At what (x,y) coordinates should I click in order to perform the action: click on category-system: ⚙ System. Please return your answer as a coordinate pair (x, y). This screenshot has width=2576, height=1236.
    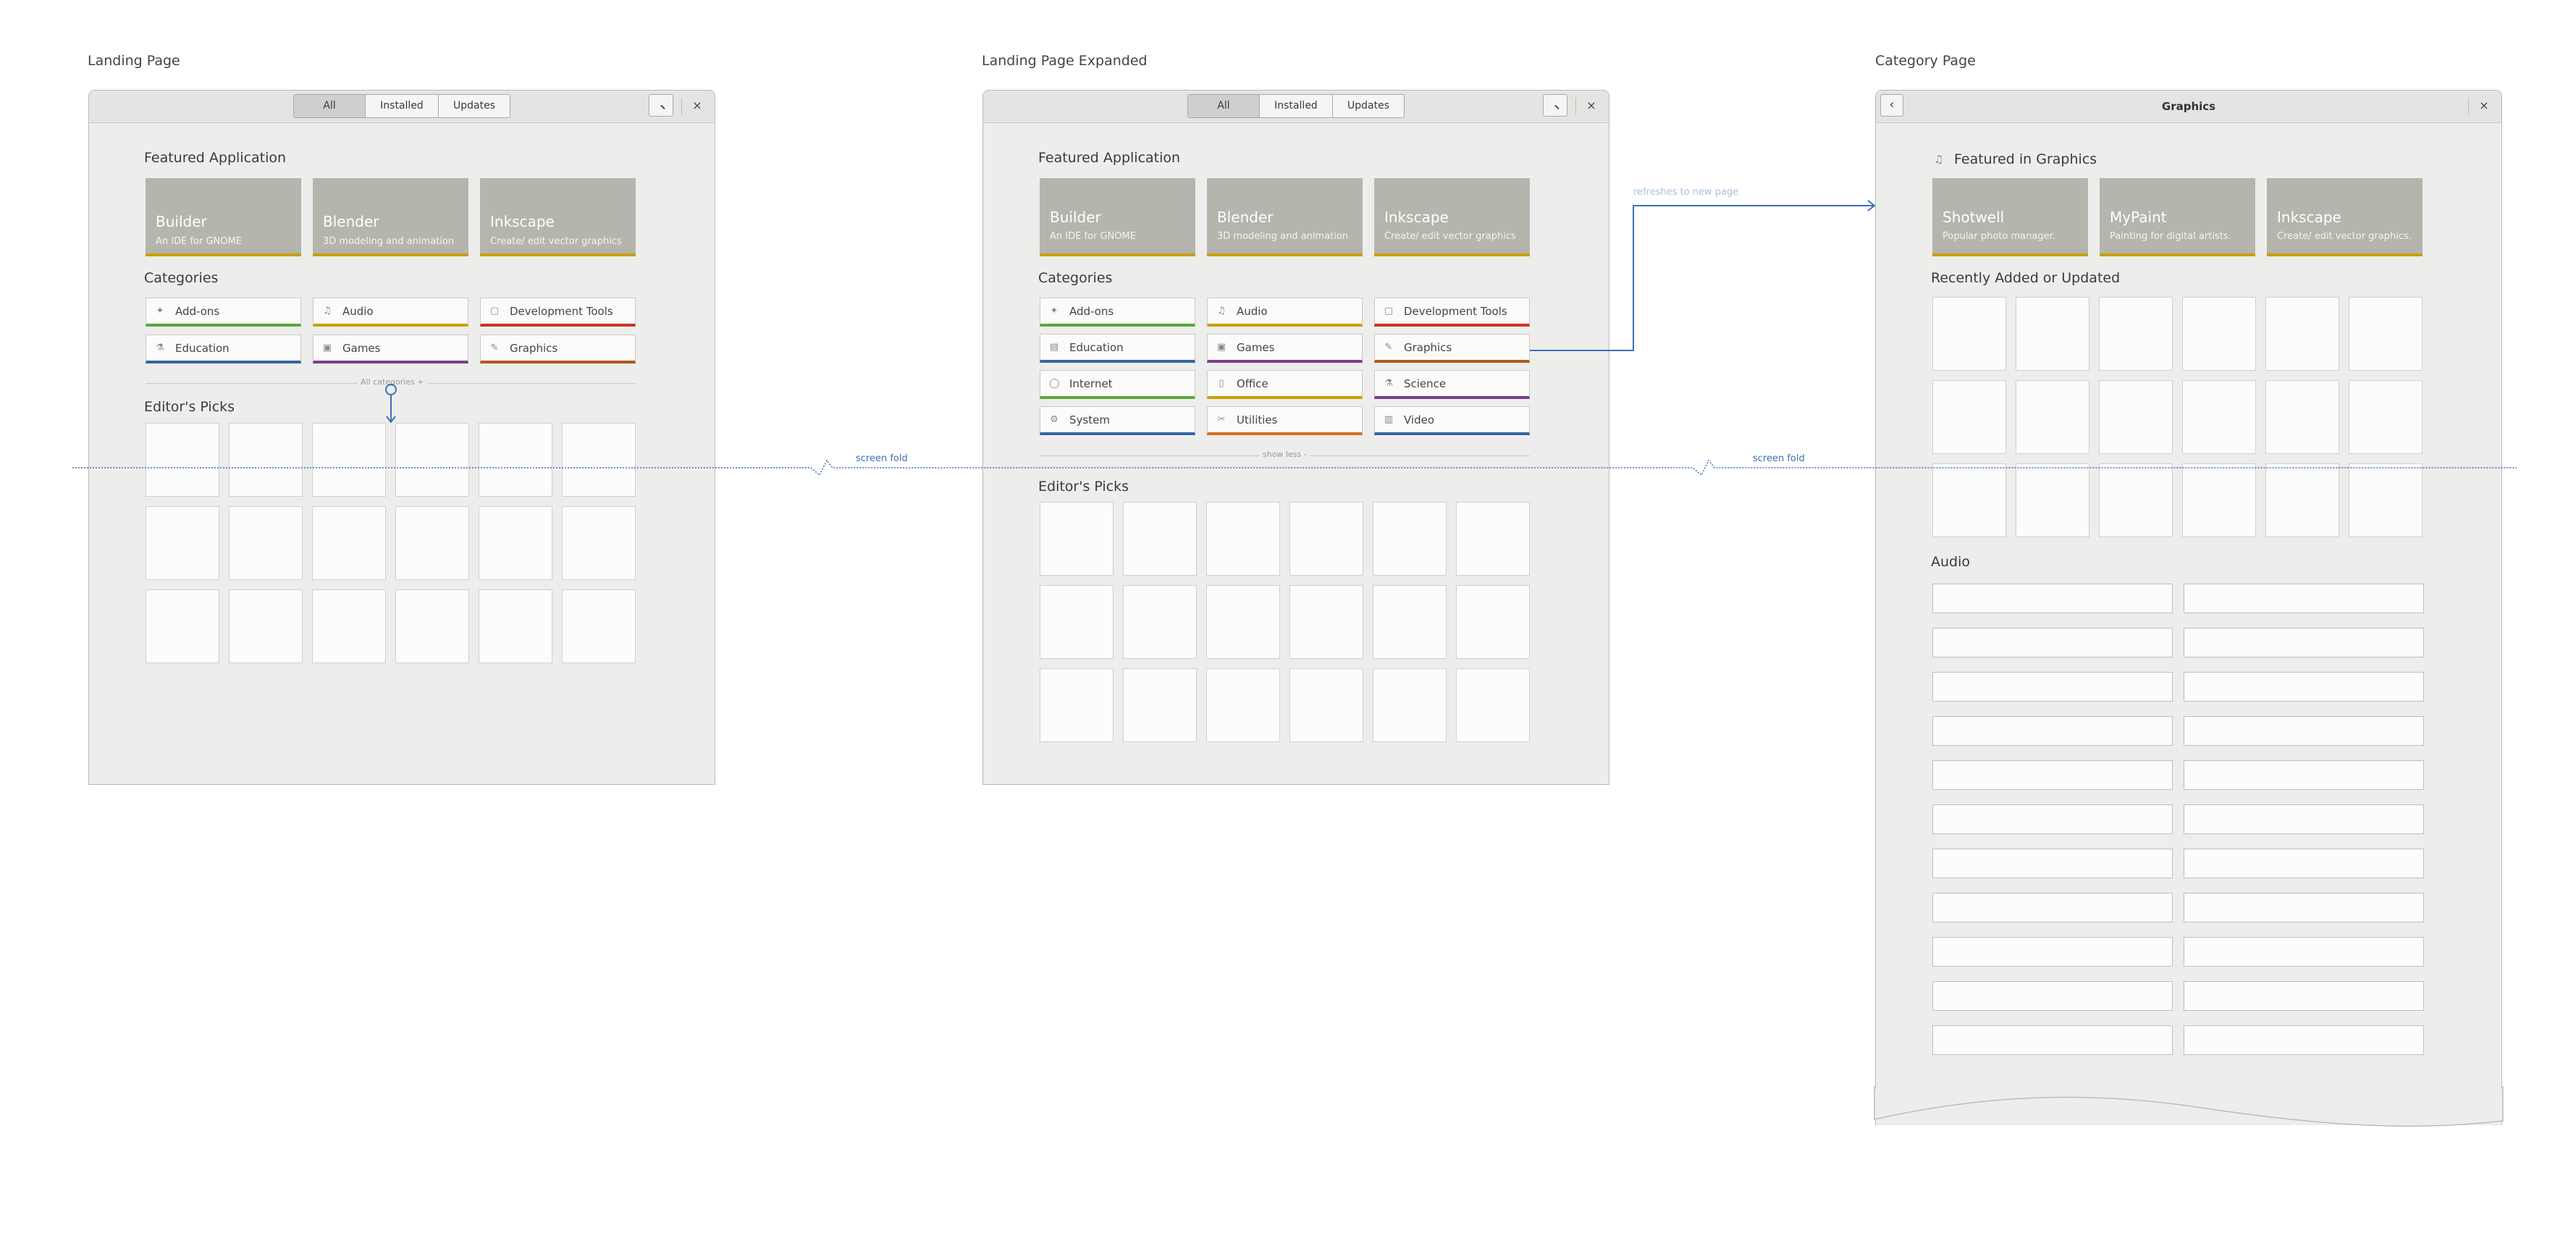
    Looking at the image, I should click on (1117, 420).